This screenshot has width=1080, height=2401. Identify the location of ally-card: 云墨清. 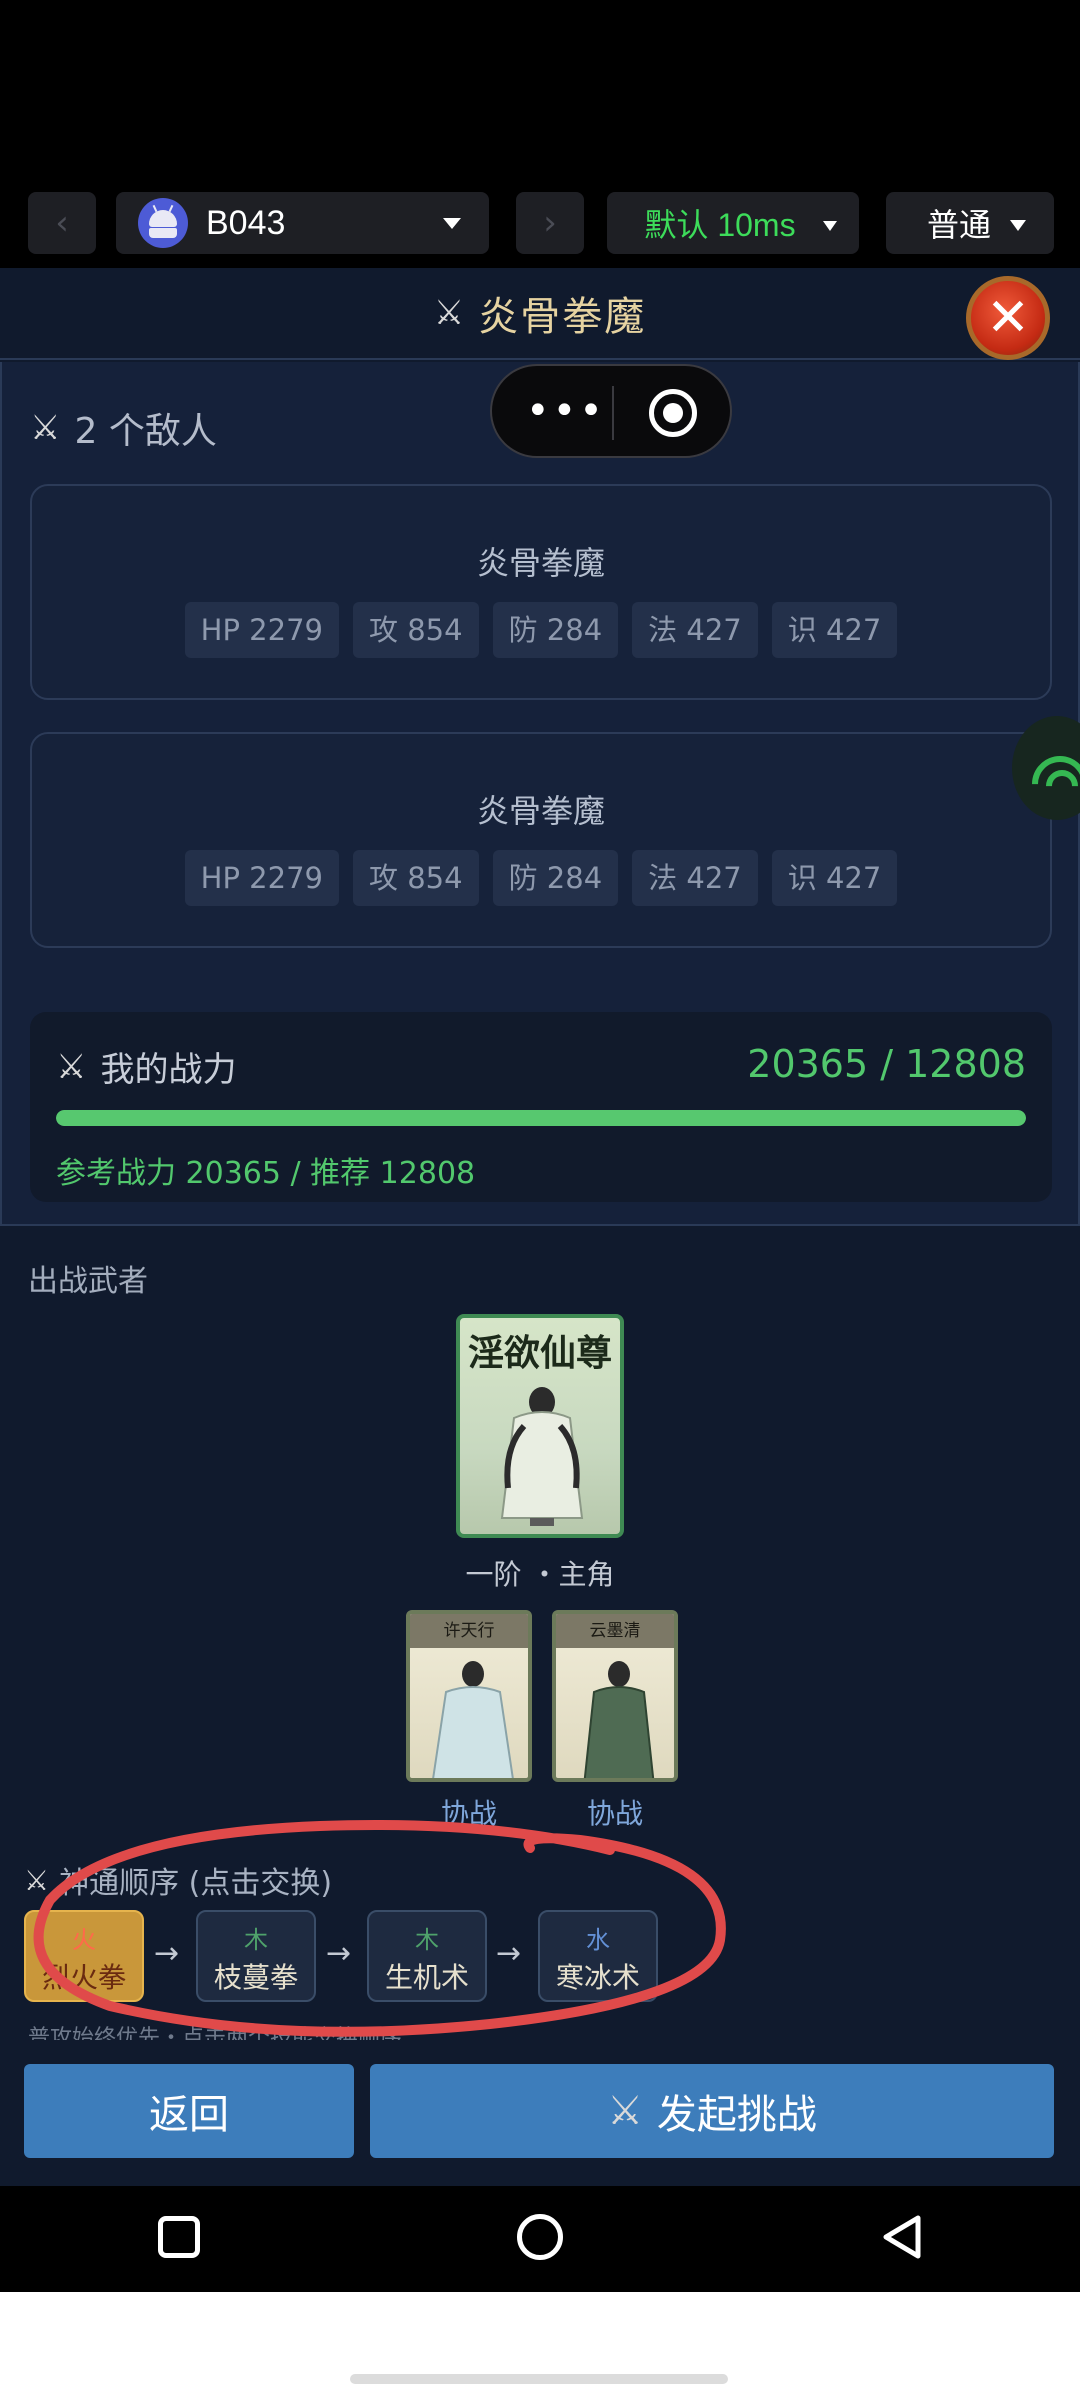
(615, 1696).